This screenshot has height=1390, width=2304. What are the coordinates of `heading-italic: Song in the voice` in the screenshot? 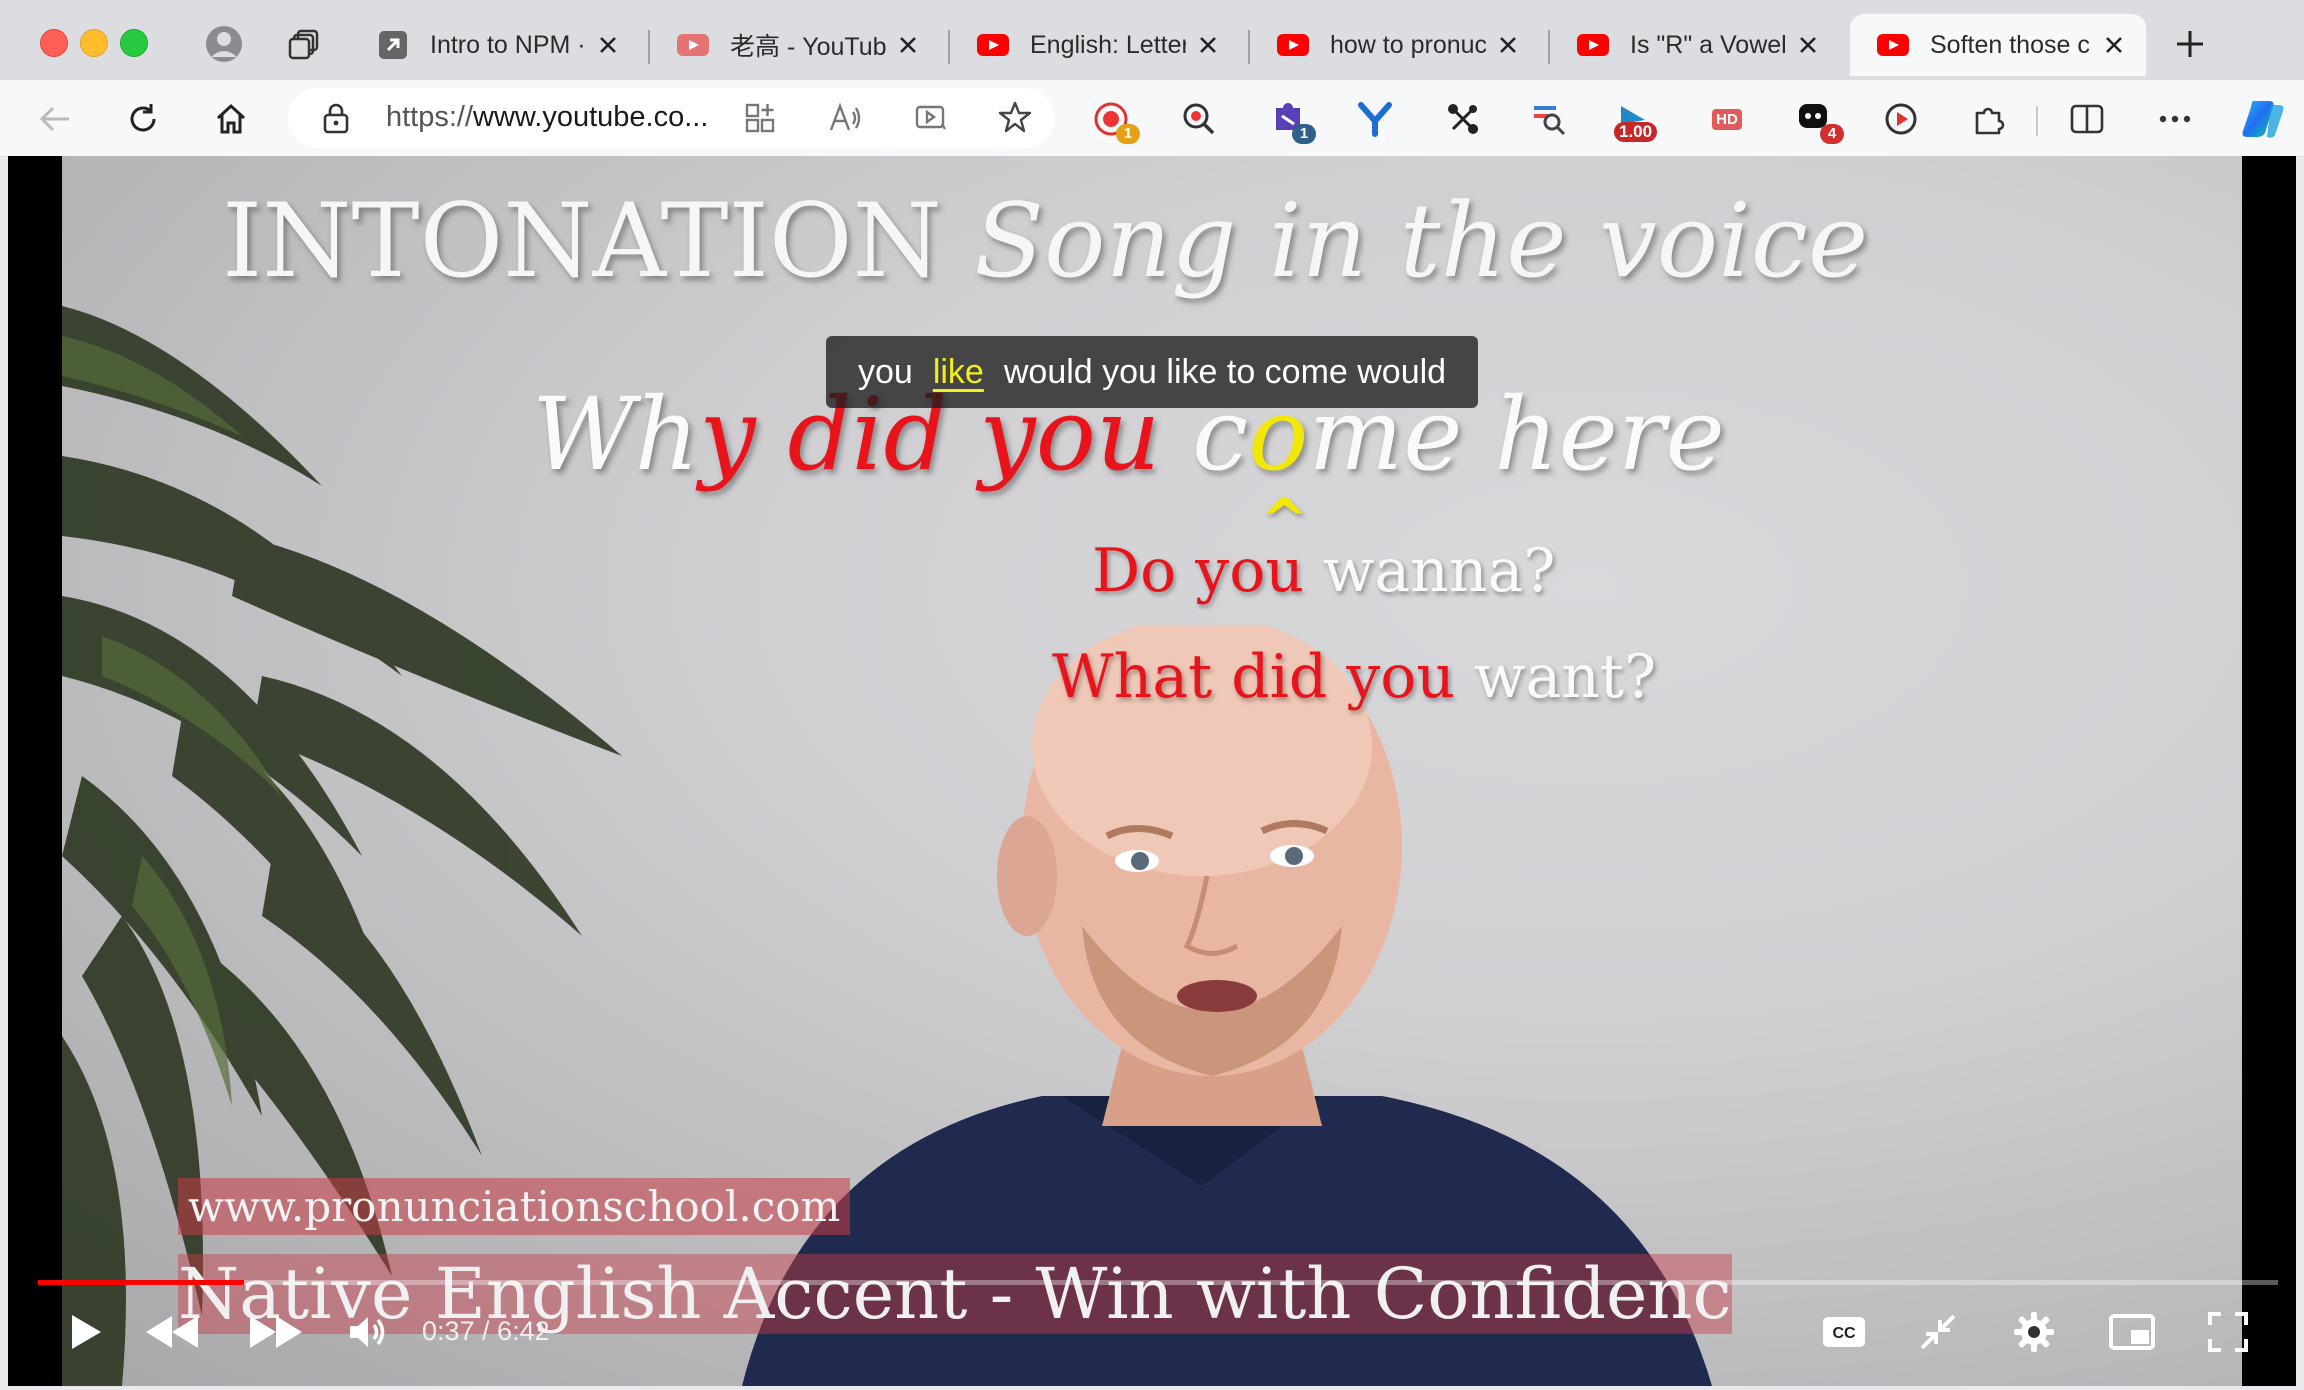 It's located at (1421, 241).